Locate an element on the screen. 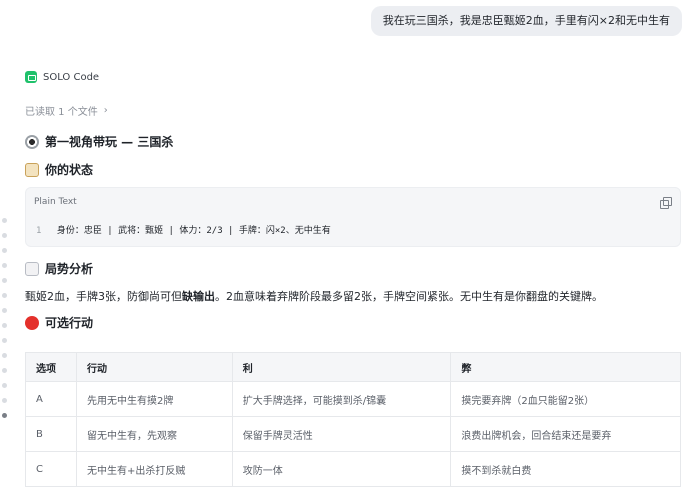 The height and width of the screenshot is (489, 690). table-header-cell: 行动 is located at coordinates (154, 367).